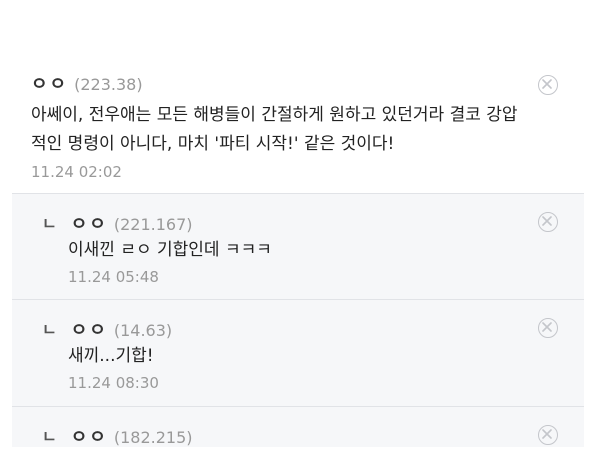 The width and height of the screenshot is (590, 449). Describe the element at coordinates (274, 115) in the screenshot. I see `comment-text-line: 아쎄이, 전우애는 모든 해병들이 간절하게 원하고 있던거라 결코 강압` at that location.